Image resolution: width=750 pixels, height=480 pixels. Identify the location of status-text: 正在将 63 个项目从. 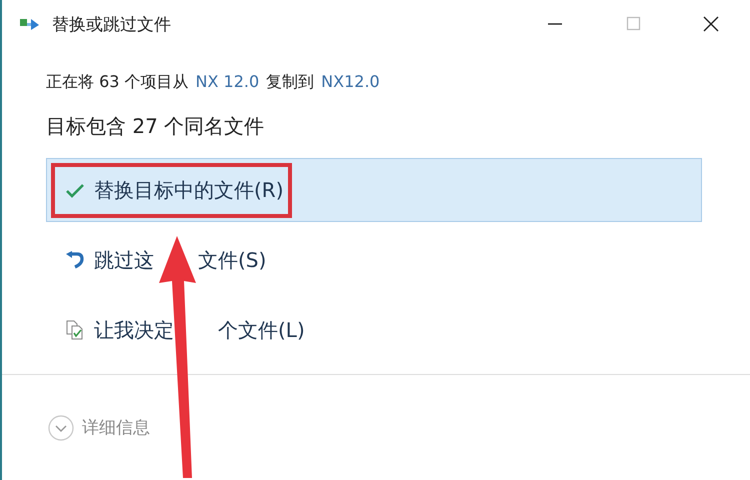
(117, 82).